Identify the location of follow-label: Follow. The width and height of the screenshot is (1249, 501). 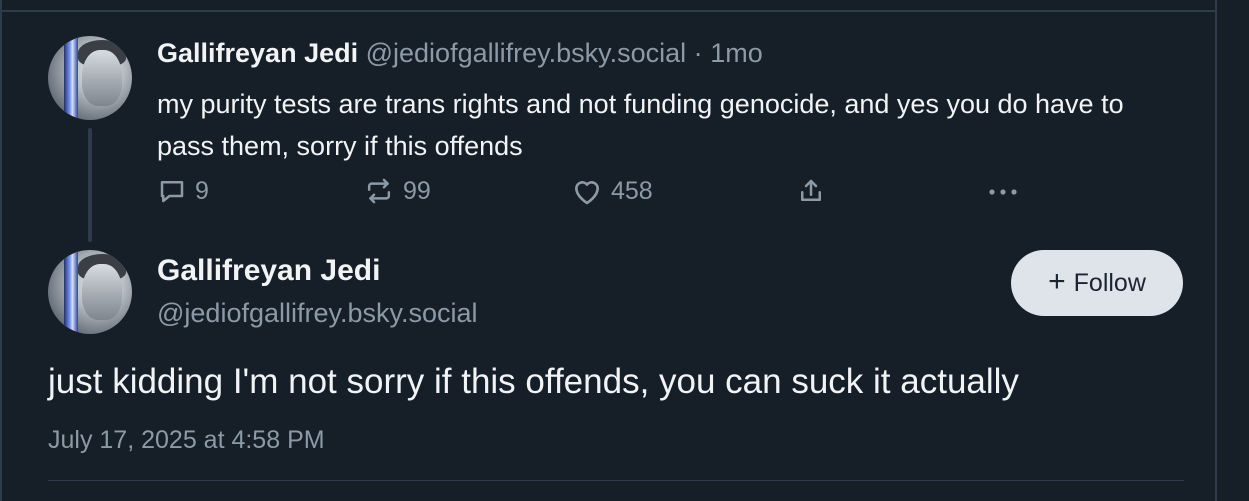
(1109, 282).